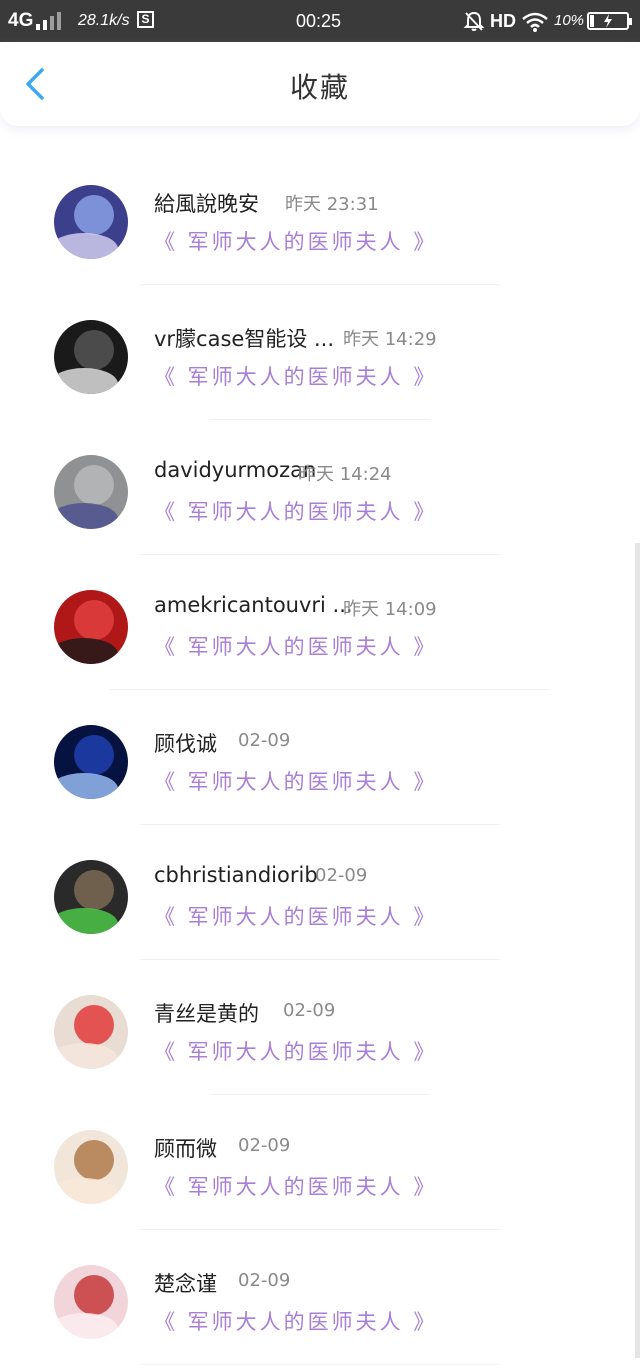 This screenshot has height=1365, width=640. I want to click on favorite-item: 顾而微 02-09 《 军师大人的医师夫人 》, so click(320, 1162).